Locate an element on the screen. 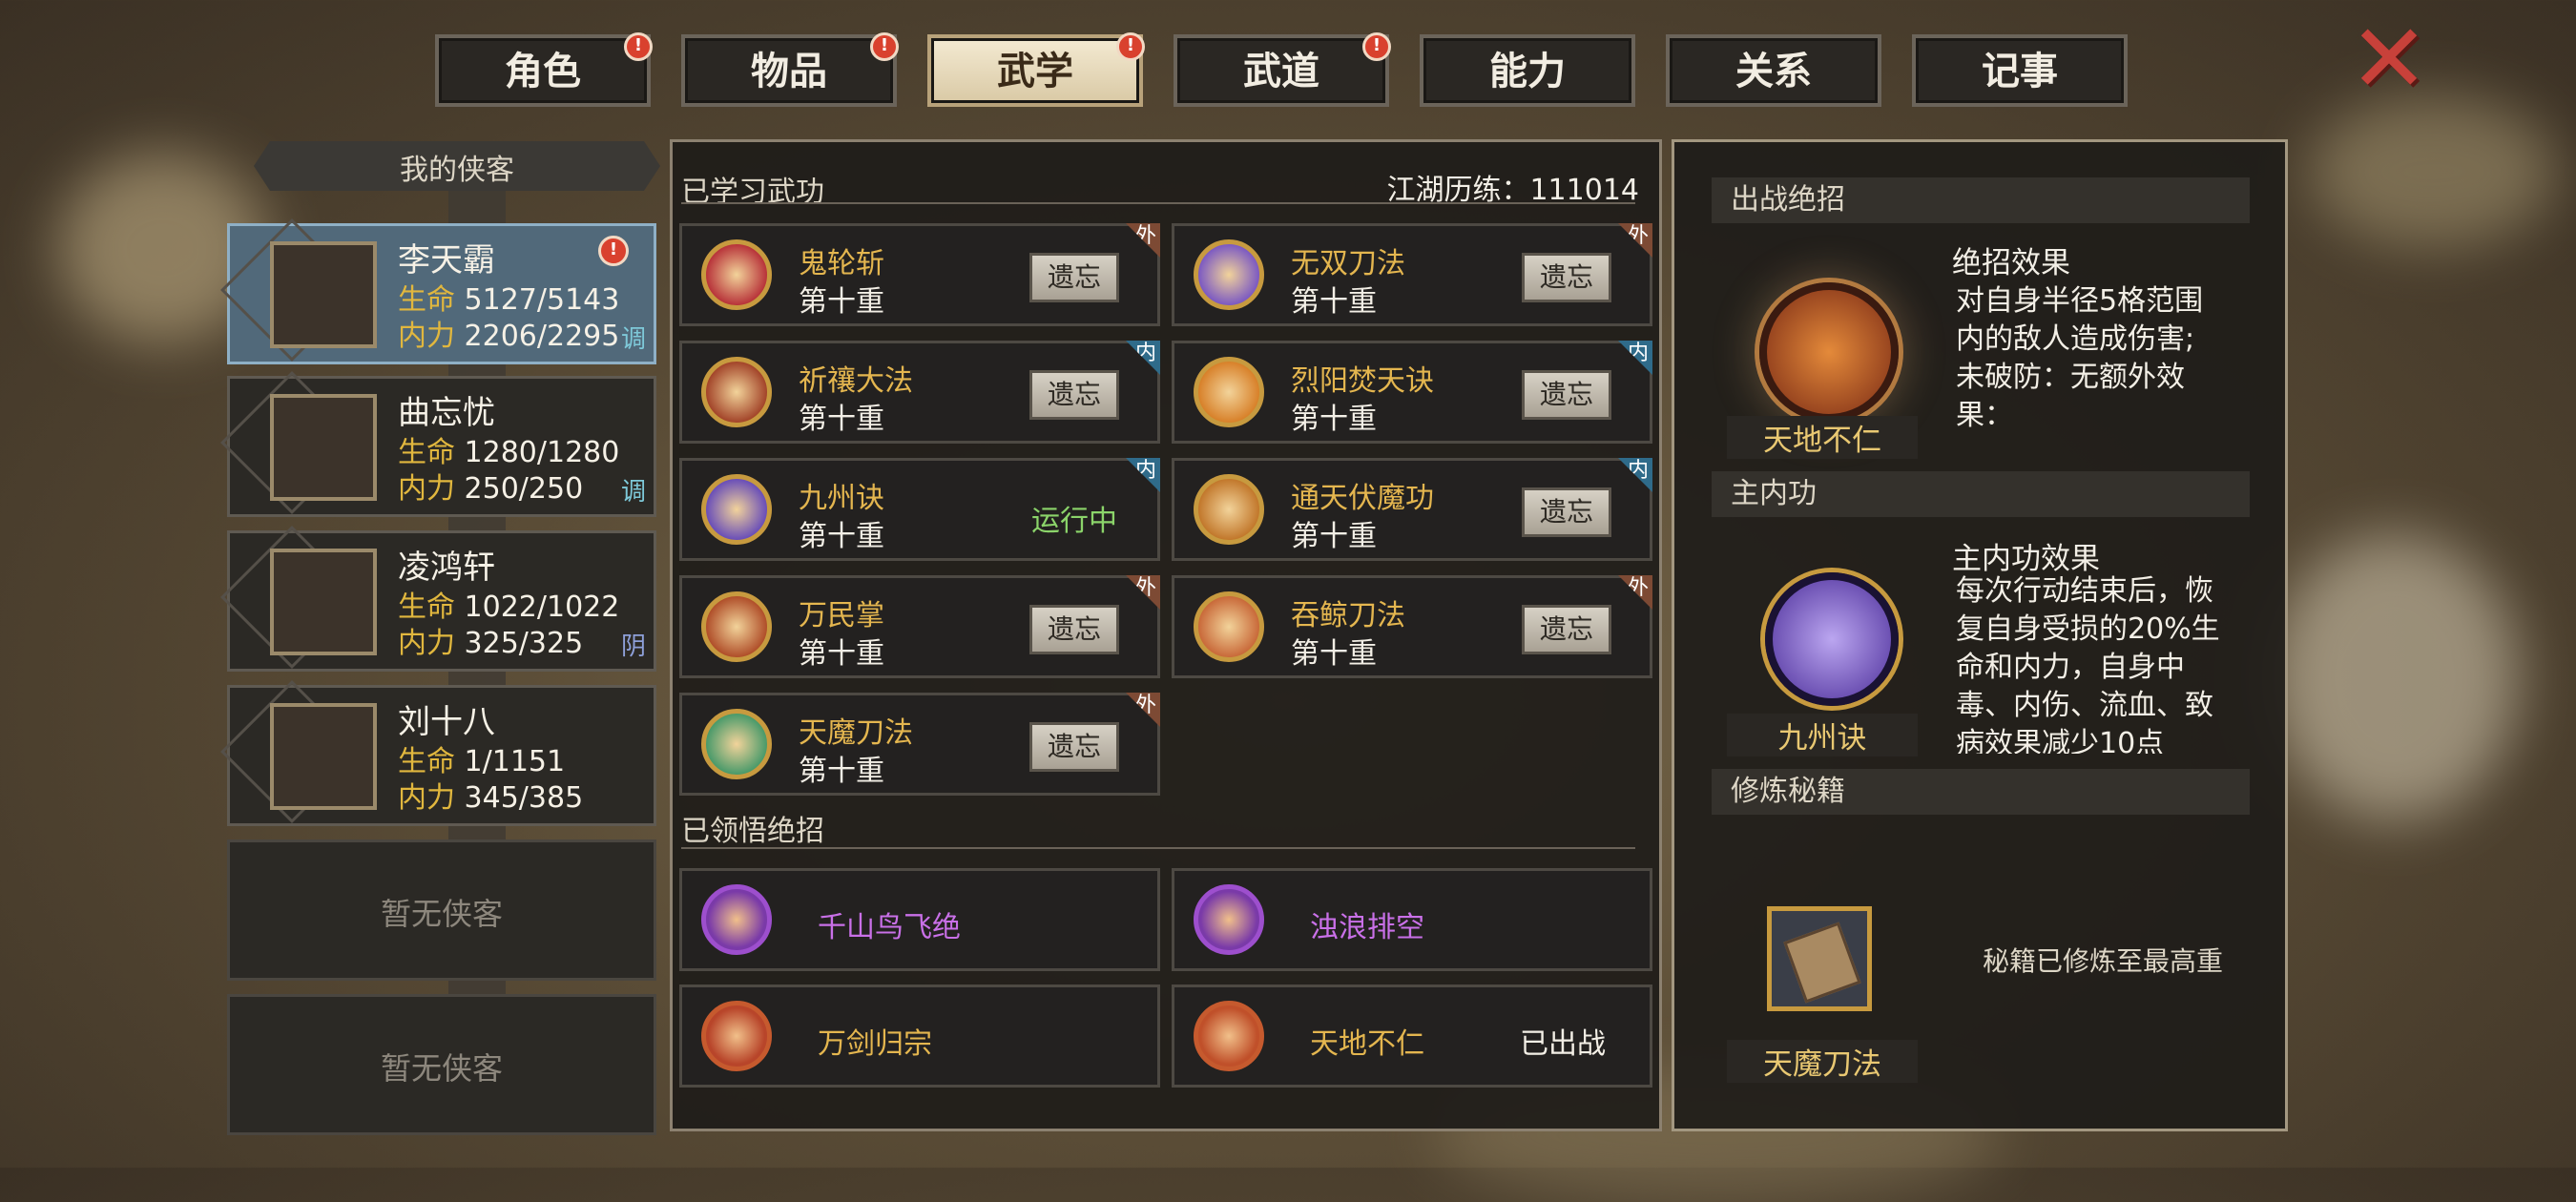  main-effect-title: 主内功效果 is located at coordinates (2026, 559).